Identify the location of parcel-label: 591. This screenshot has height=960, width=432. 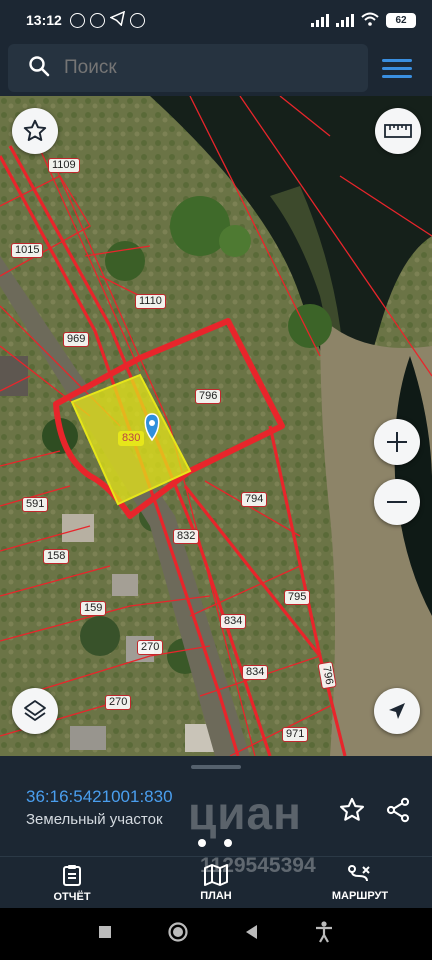
(35, 504).